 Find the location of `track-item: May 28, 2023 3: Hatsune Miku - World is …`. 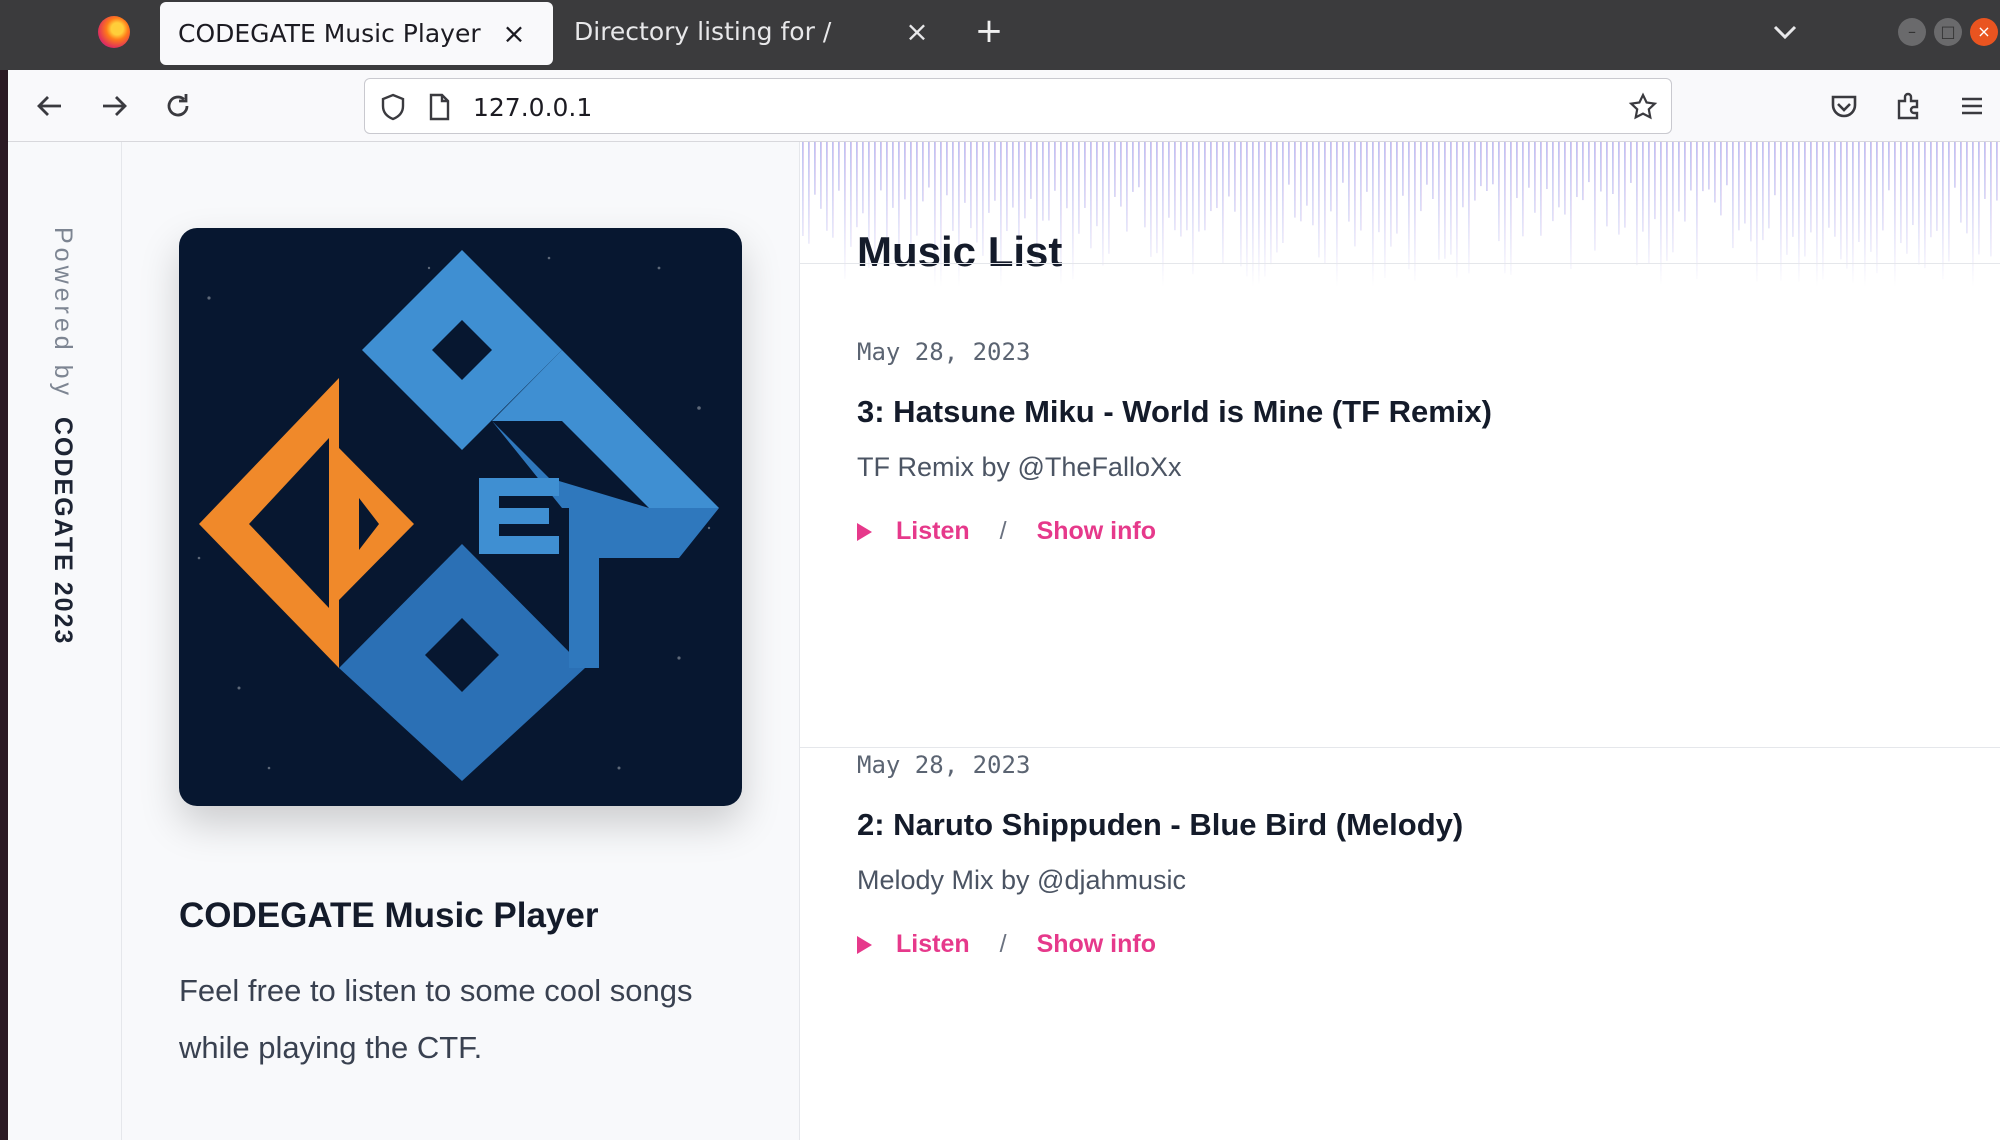

track-item: May 28, 2023 3: Hatsune Miku - World is … is located at coordinates (1407, 442).